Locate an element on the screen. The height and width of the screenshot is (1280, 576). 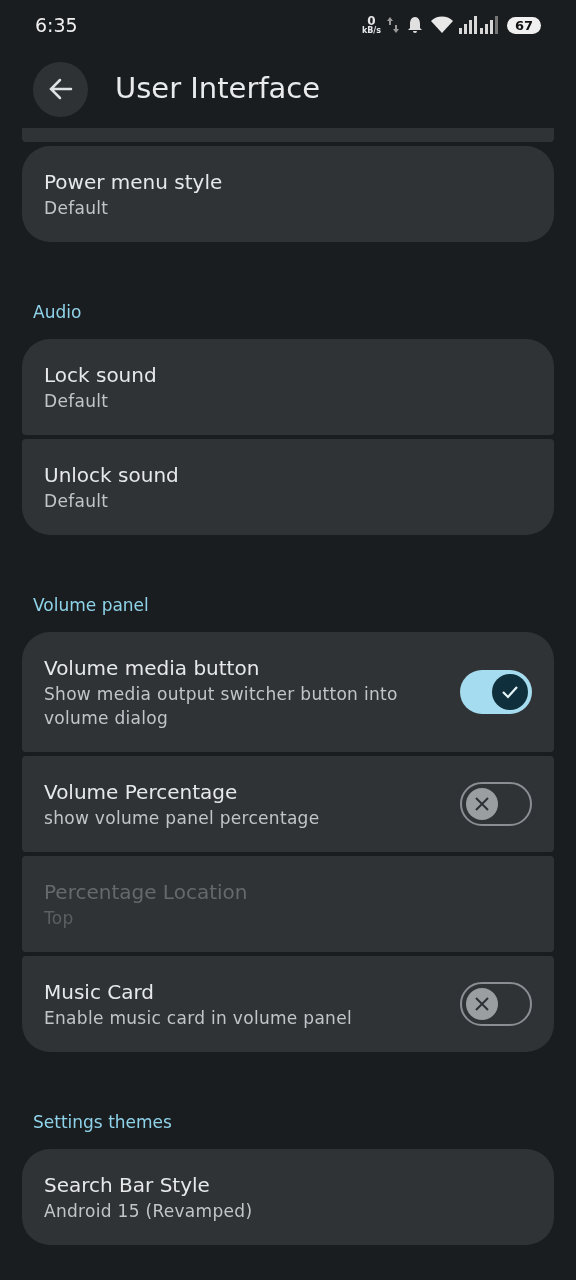
battery-indicator: 67 is located at coordinates (524, 25).